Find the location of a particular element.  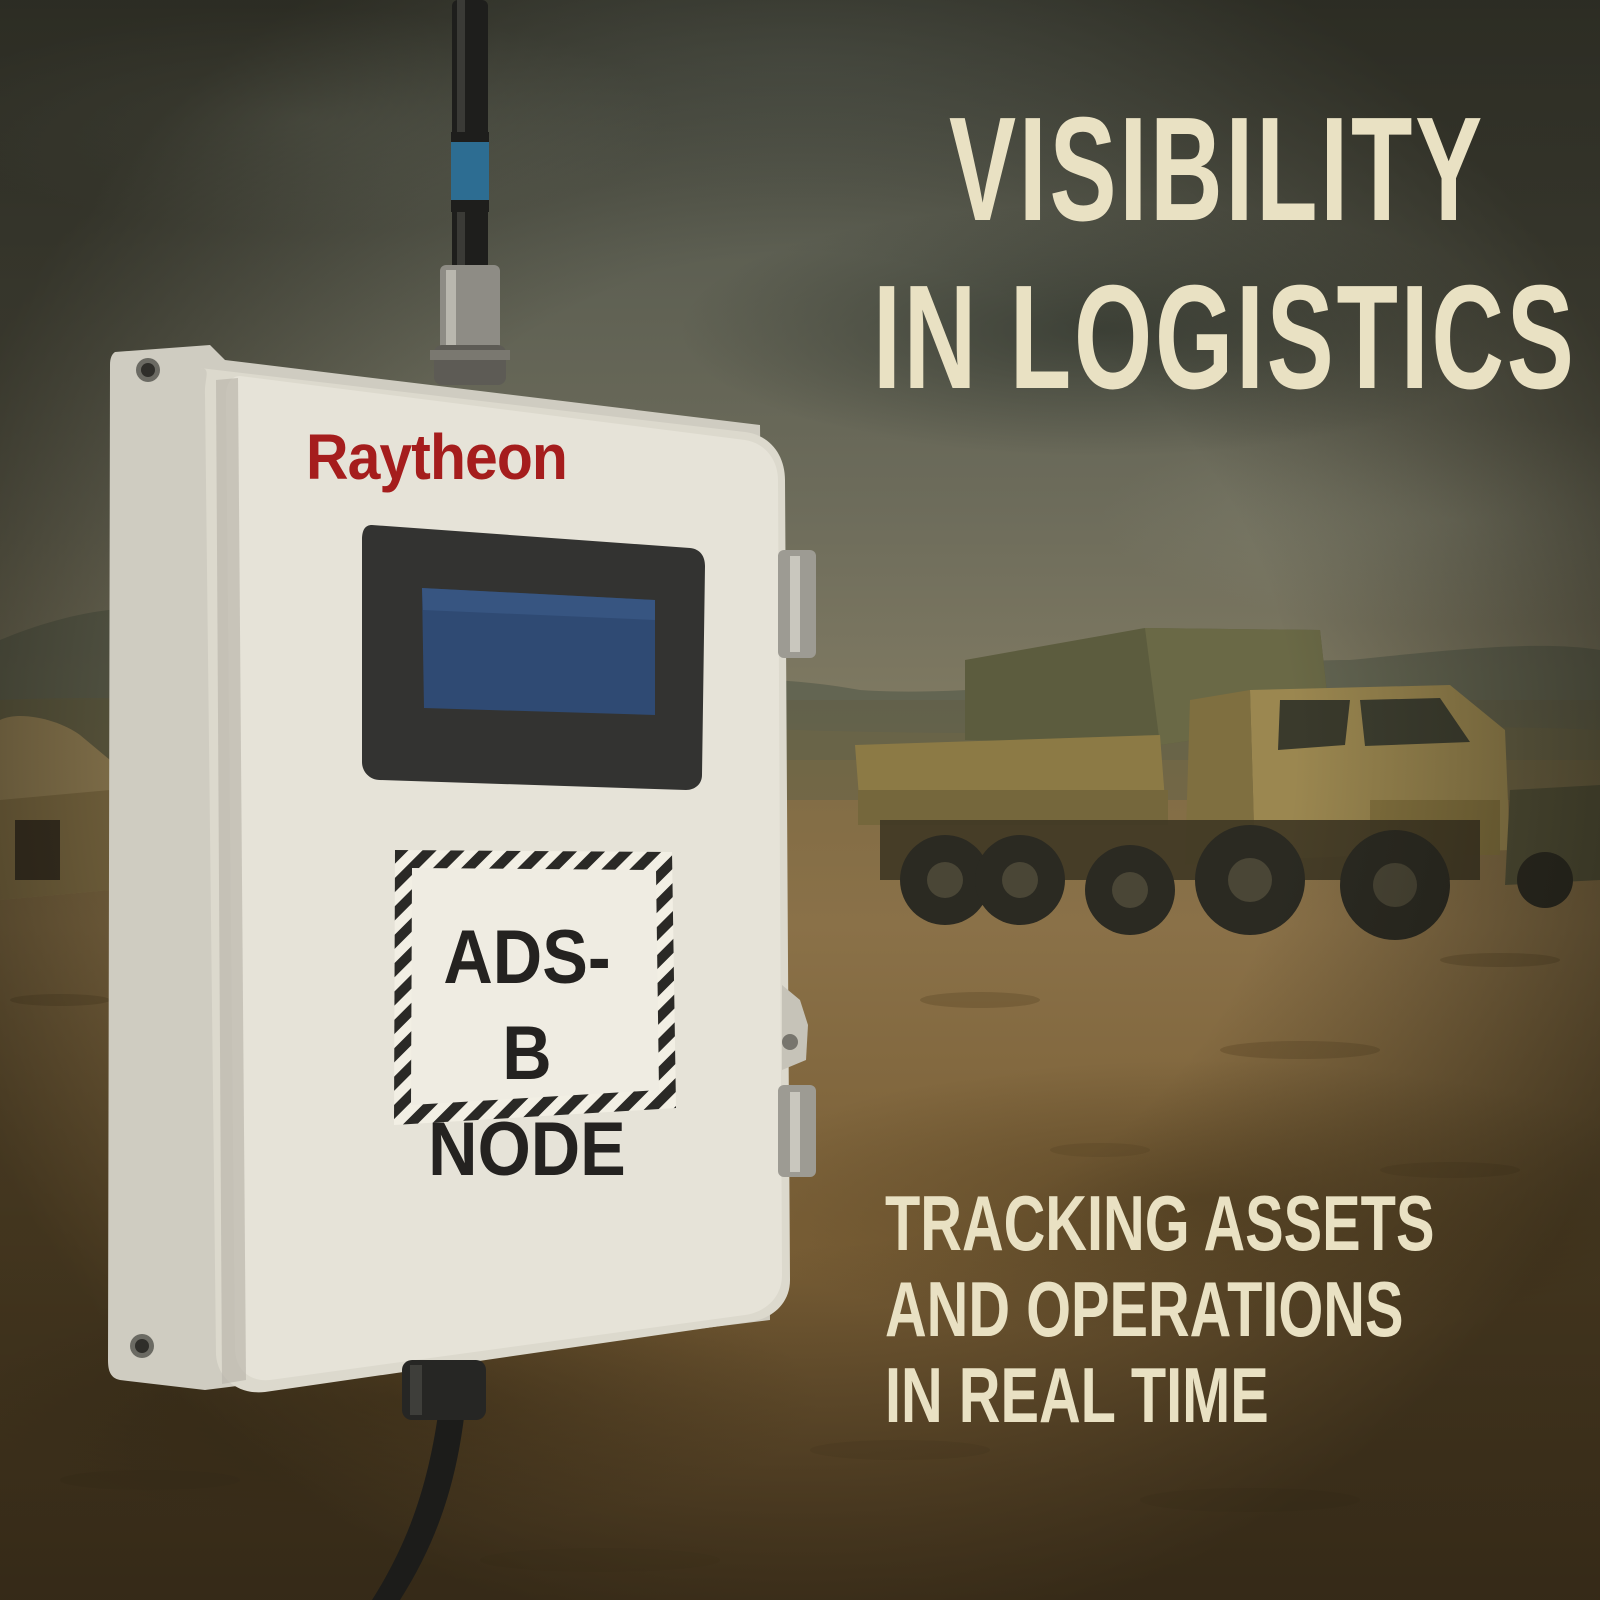

device-label: ADS-B NODE is located at coordinates (527, 1054).